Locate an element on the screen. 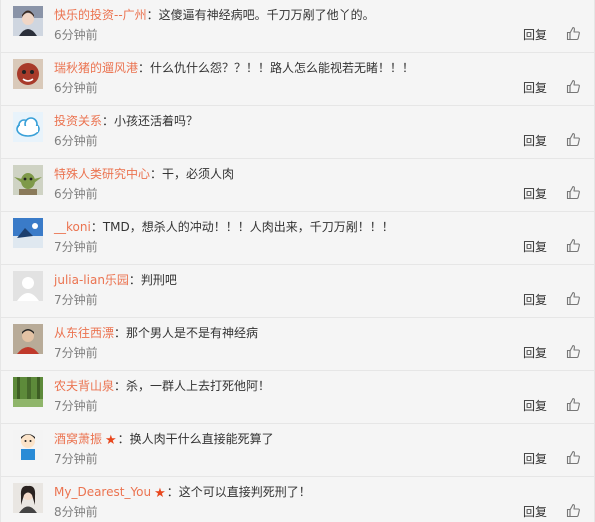  comment-text: ：TMD，想杀人的冲动！！！人肉出来，千刀万剐！！！ is located at coordinates (242, 227).